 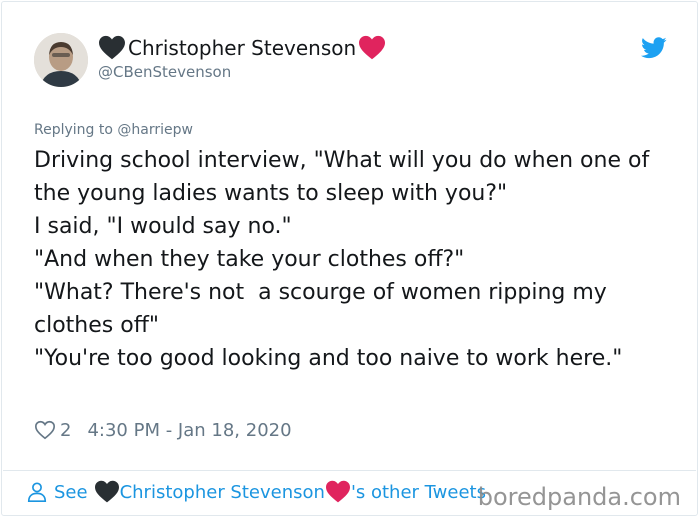 What do you see at coordinates (349, 470) in the screenshot?
I see `divider` at bounding box center [349, 470].